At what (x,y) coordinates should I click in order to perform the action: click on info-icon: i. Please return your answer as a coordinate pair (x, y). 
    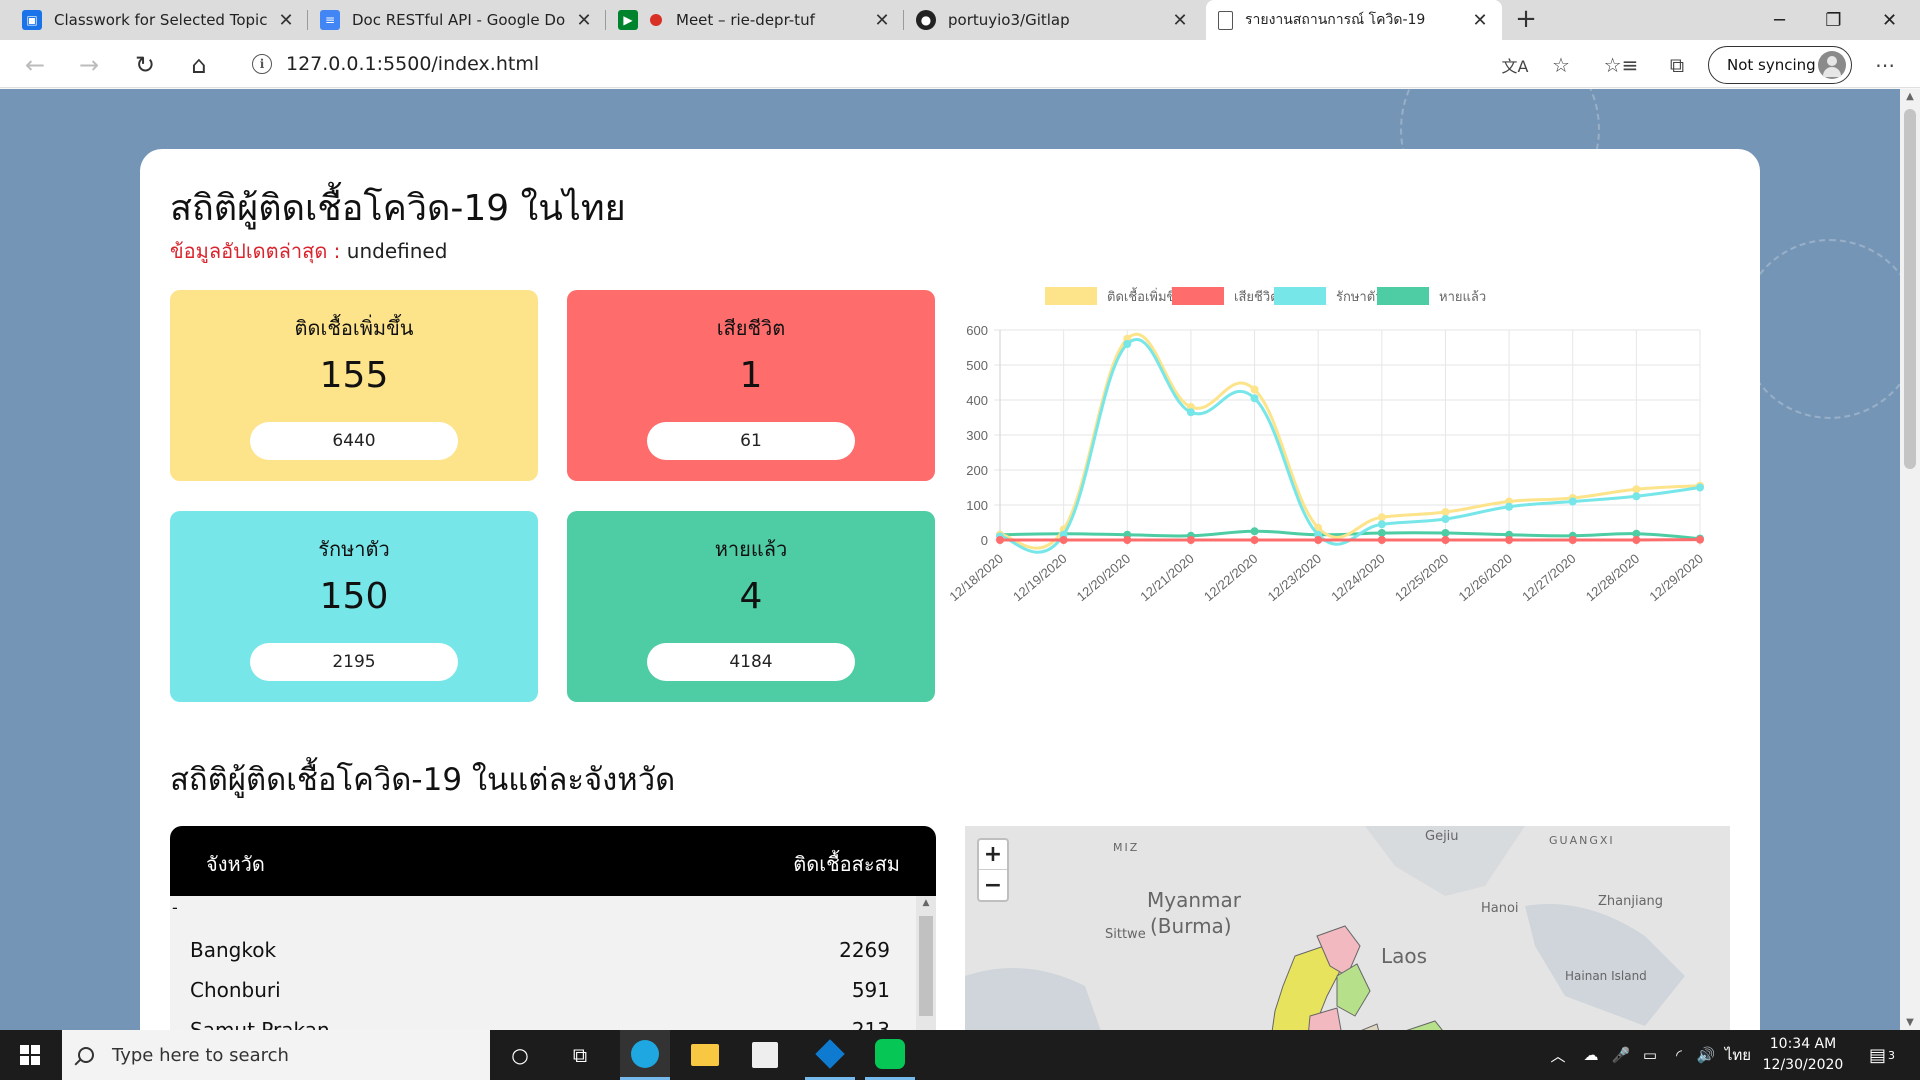
    Looking at the image, I should click on (262, 64).